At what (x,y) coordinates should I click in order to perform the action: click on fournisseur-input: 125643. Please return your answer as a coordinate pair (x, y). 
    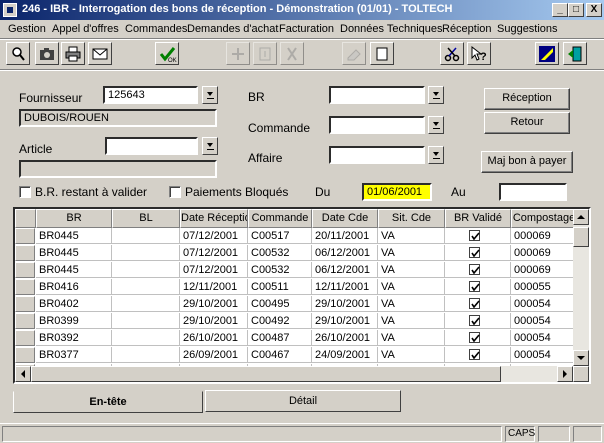
    Looking at the image, I should click on (150, 95).